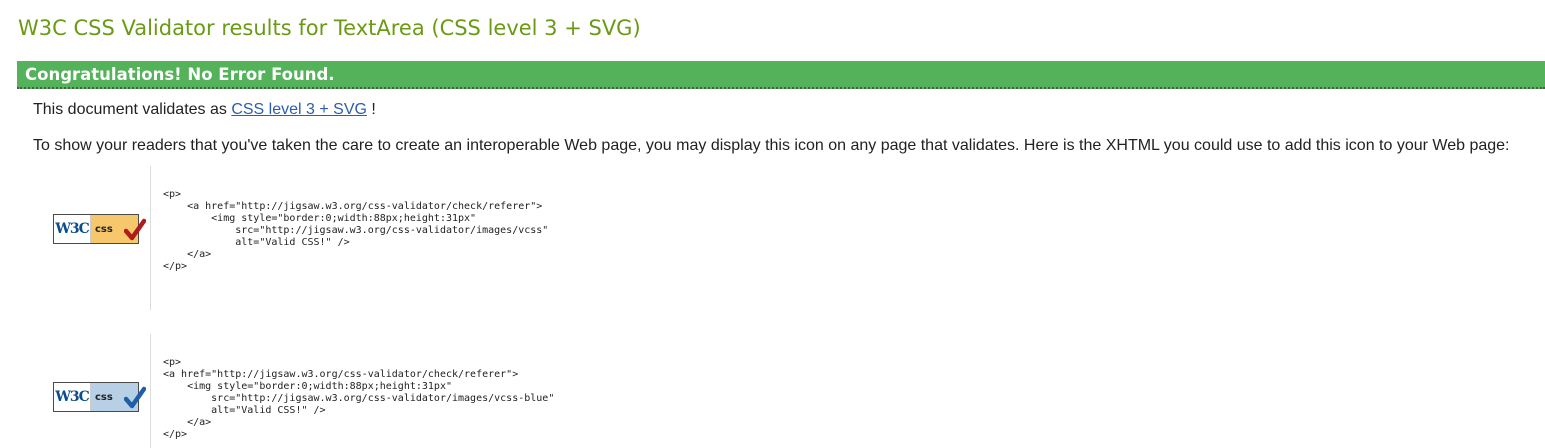  What do you see at coordinates (781, 75) in the screenshot?
I see `success-banner: Congratulations! No Error Found.` at bounding box center [781, 75].